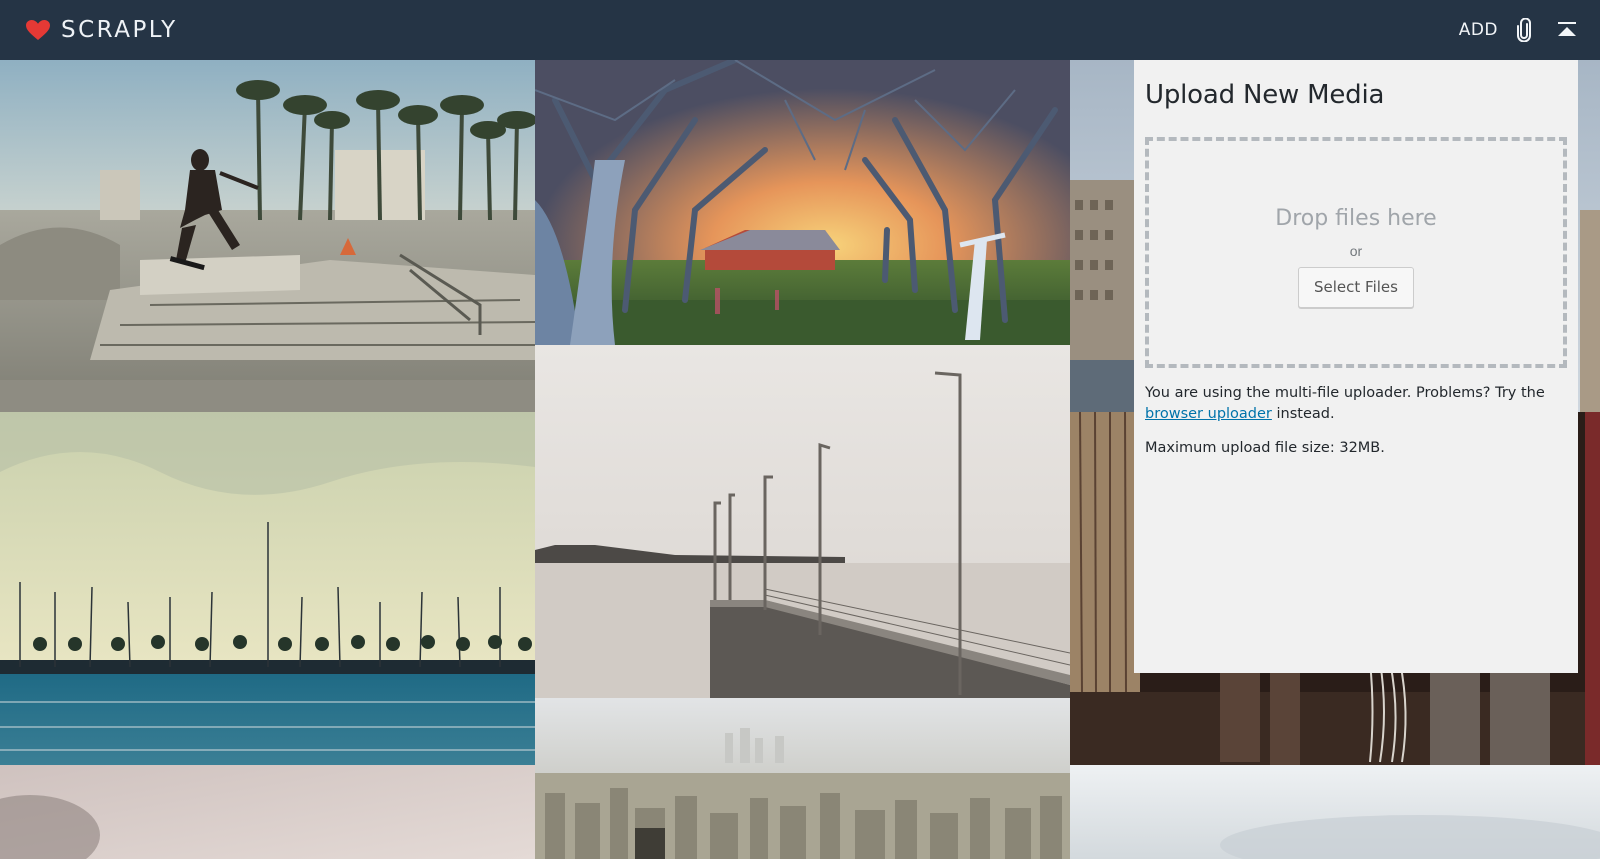 The height and width of the screenshot is (859, 1600). I want to click on add-button: ADD, so click(1478, 30).